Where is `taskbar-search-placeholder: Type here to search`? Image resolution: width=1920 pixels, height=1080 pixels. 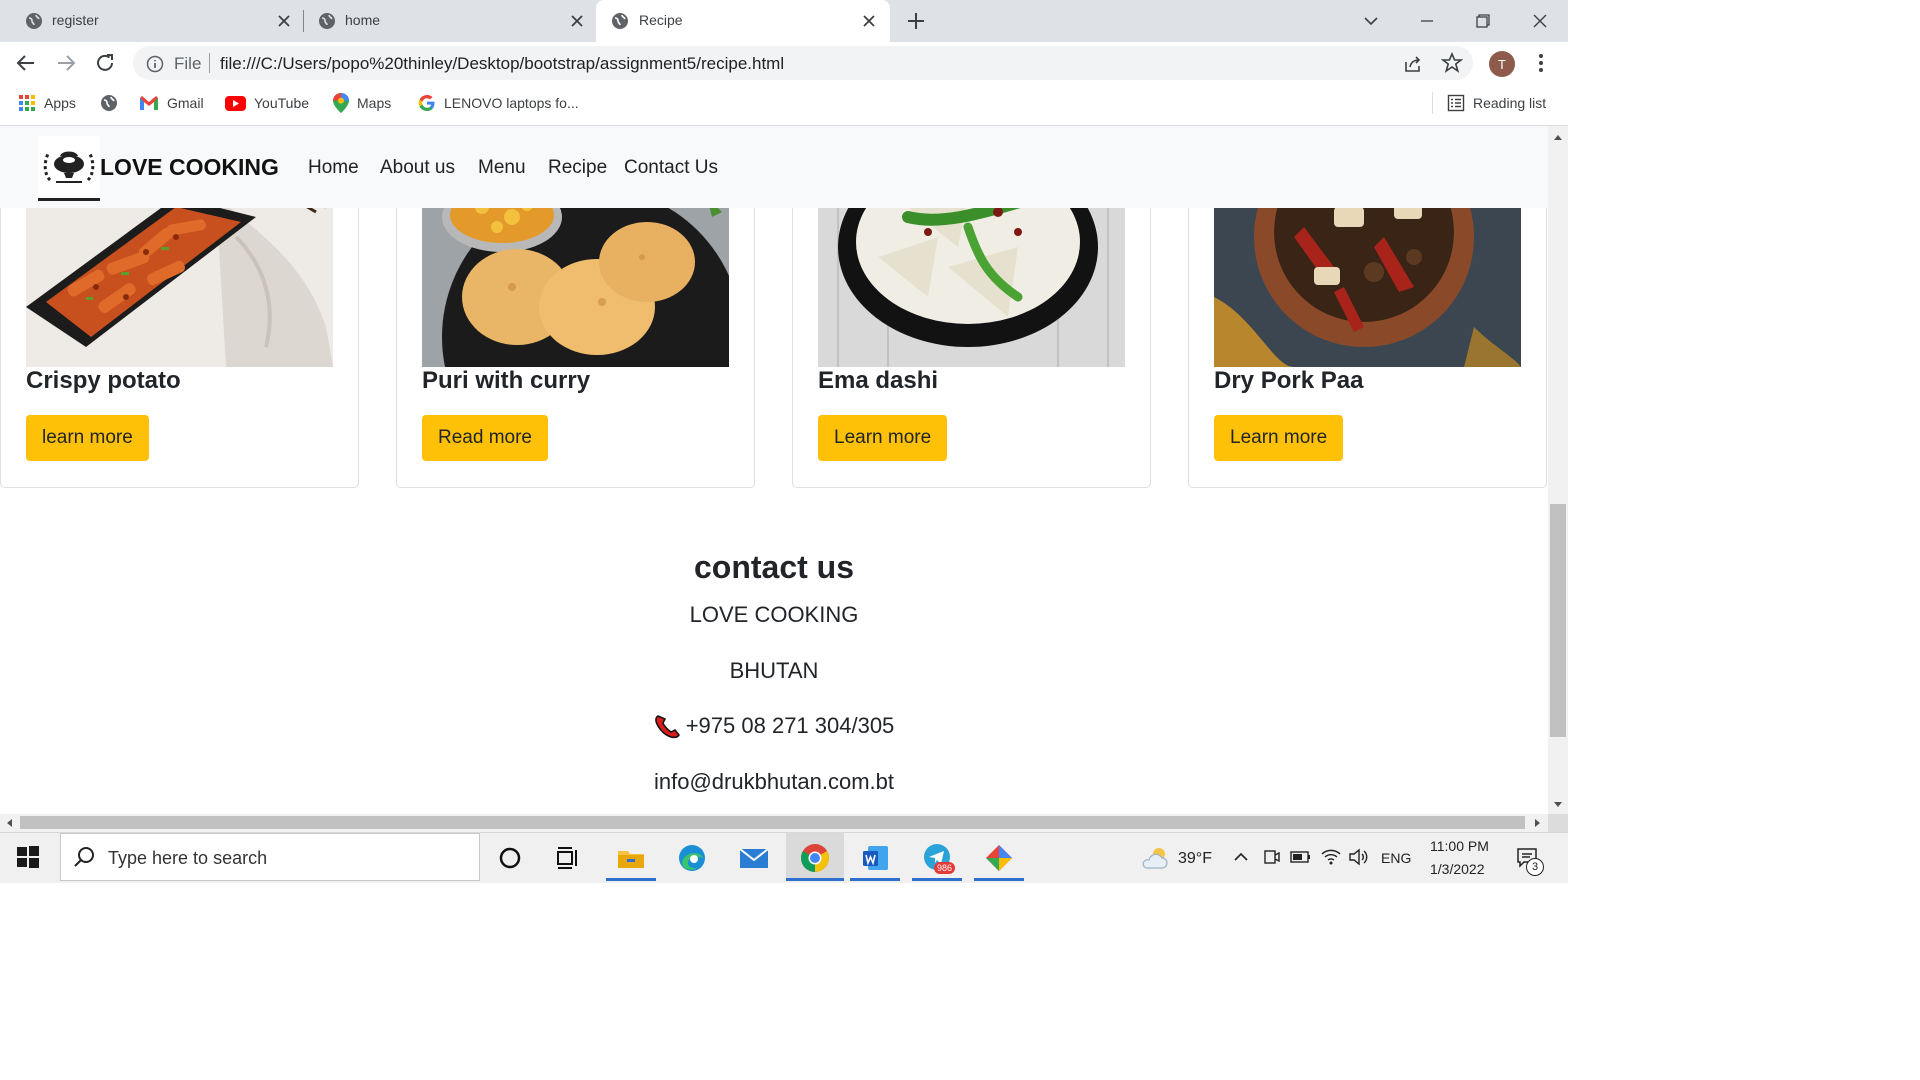 taskbar-search-placeholder: Type here to search is located at coordinates (188, 858).